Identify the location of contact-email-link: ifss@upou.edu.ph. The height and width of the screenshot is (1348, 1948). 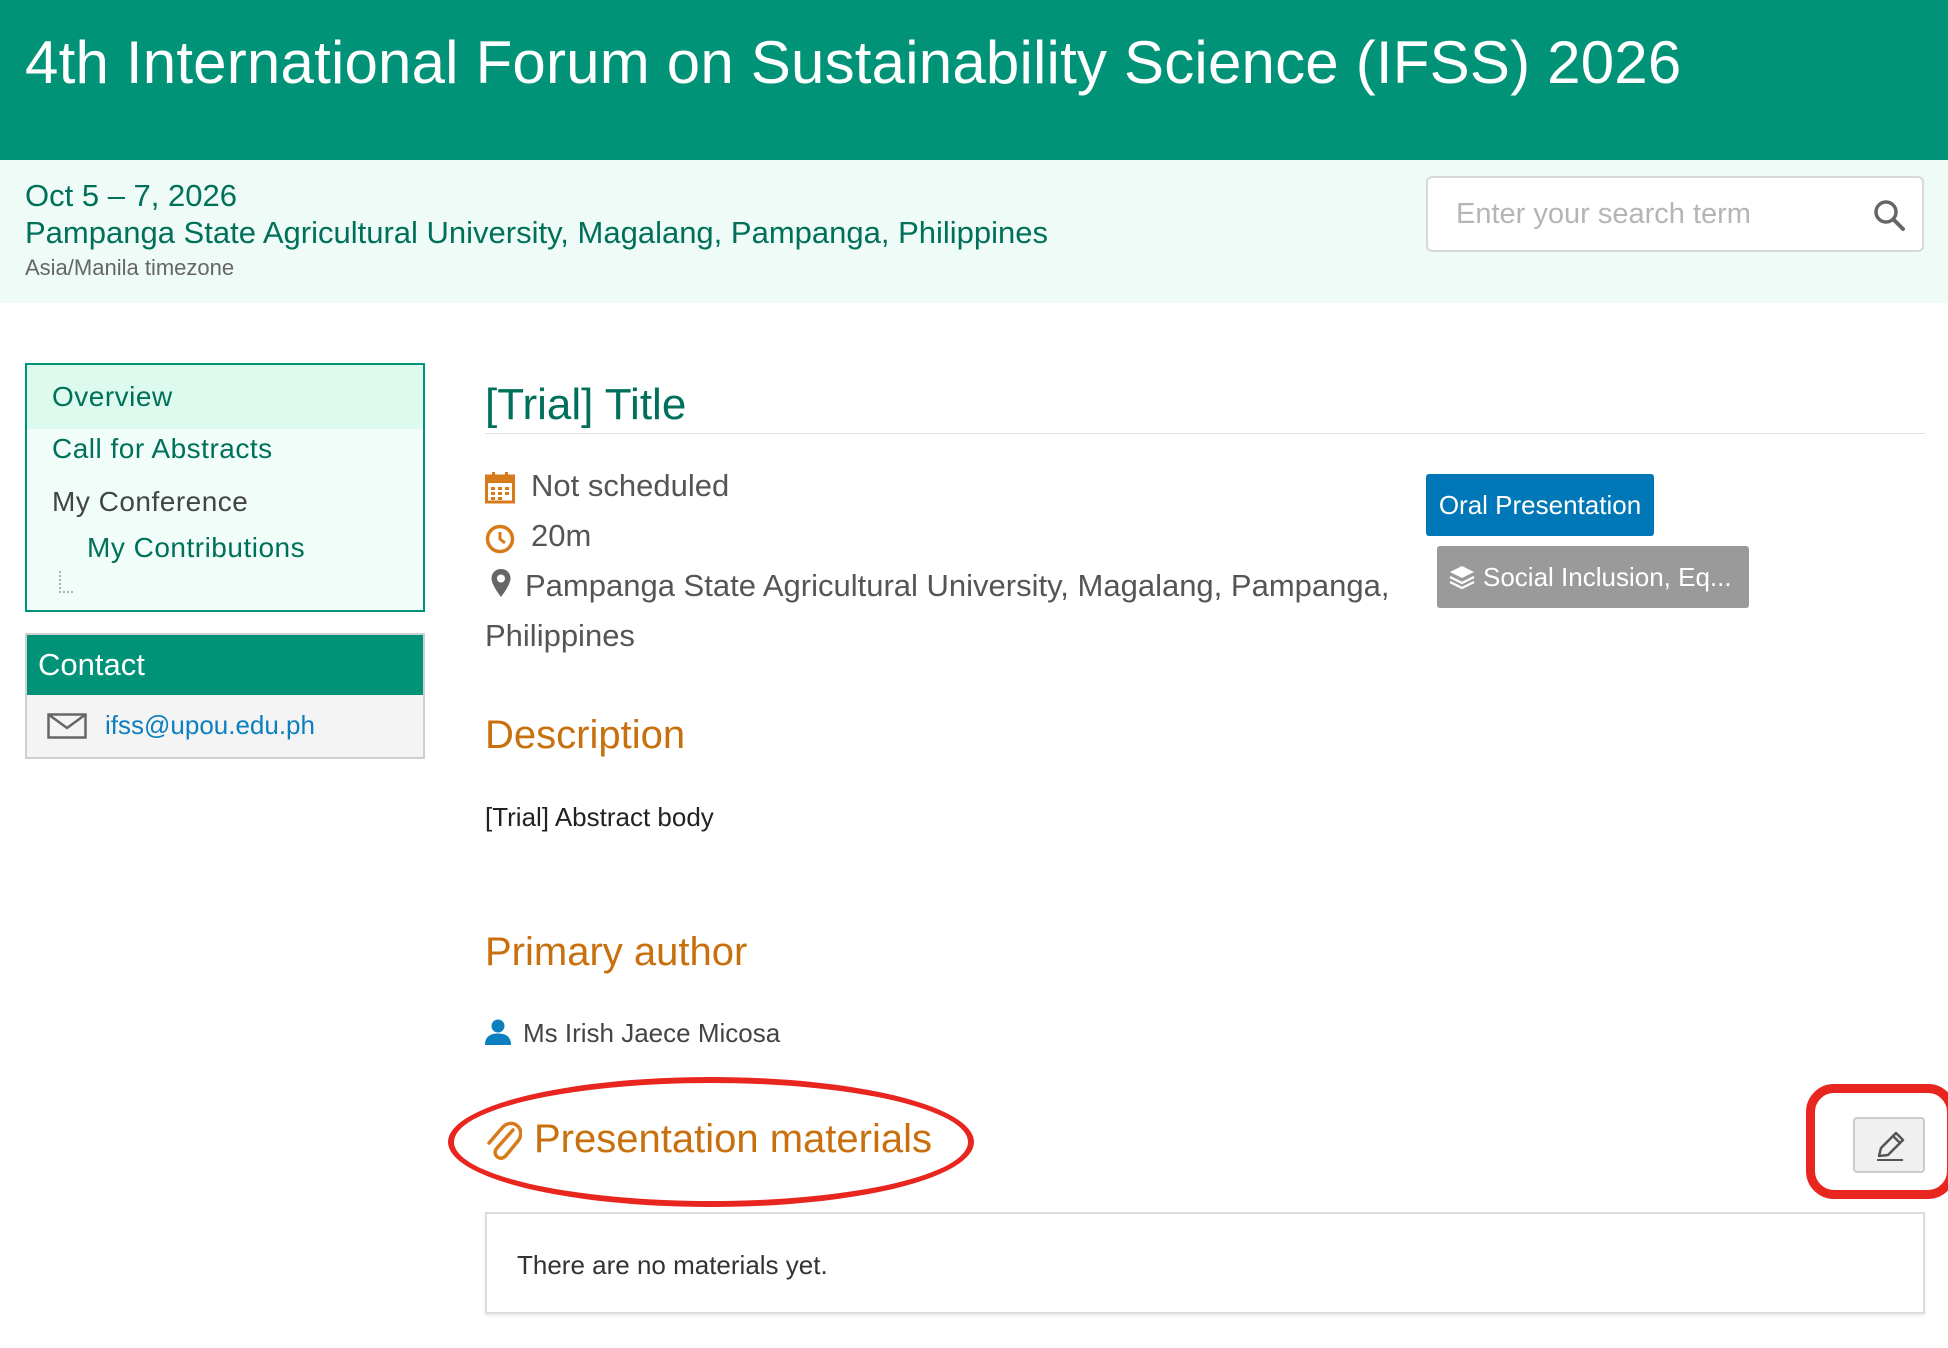
(210, 725).